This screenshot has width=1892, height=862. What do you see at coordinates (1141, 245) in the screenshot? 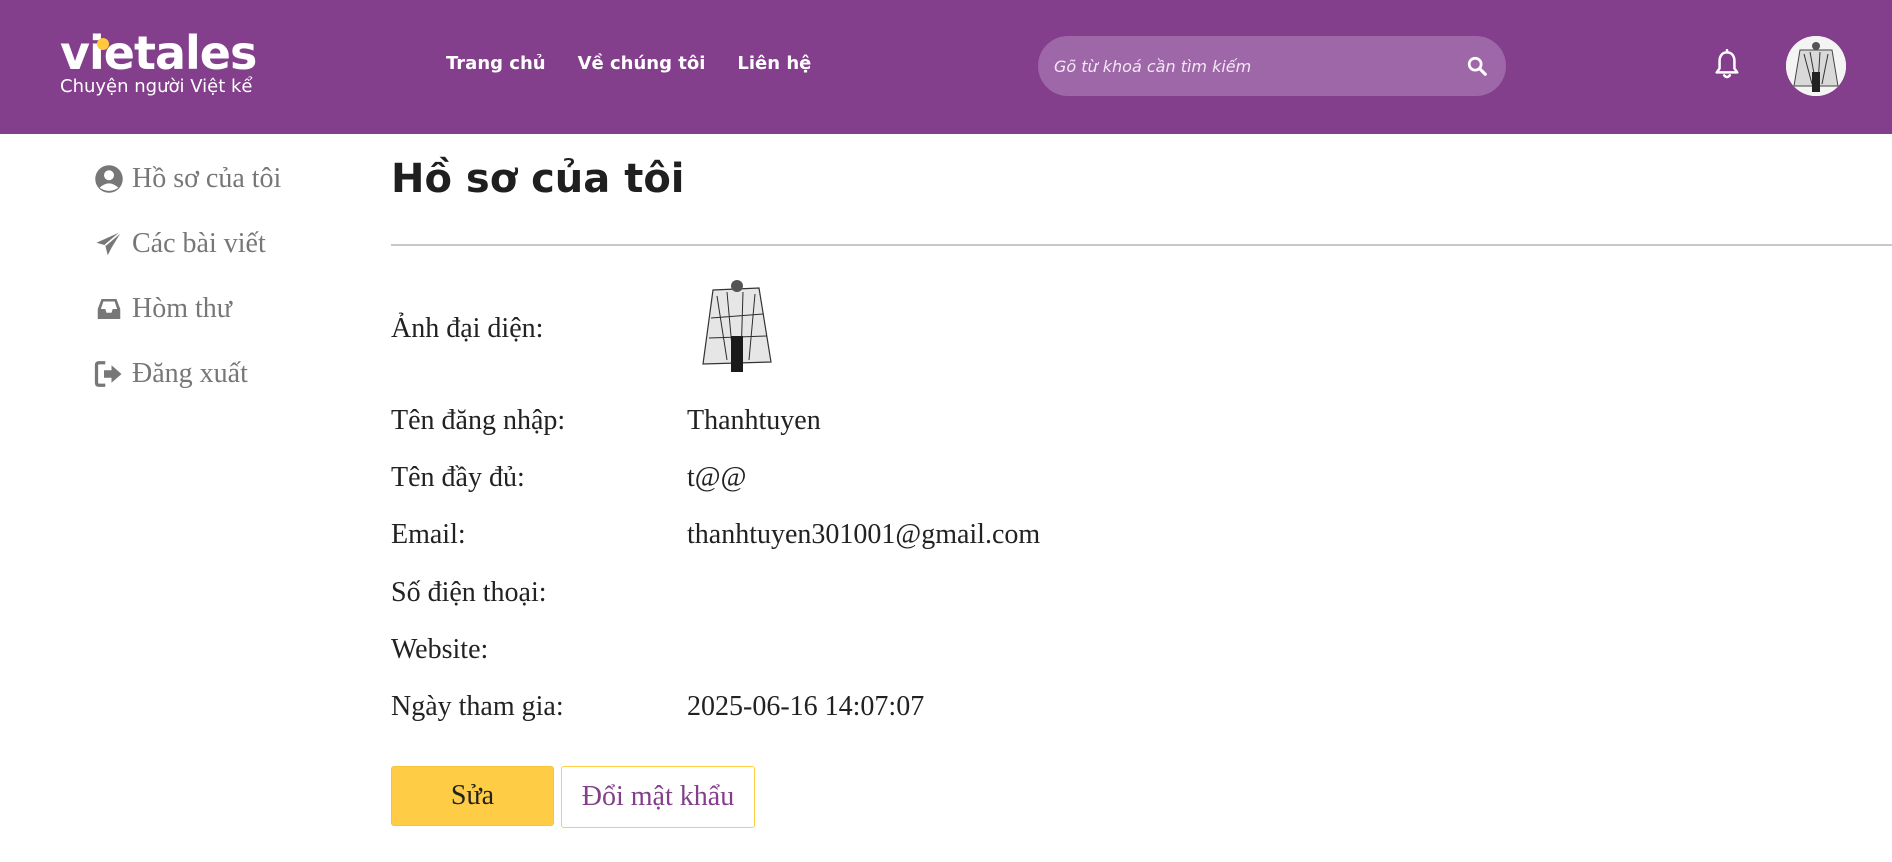
I see `divider` at bounding box center [1141, 245].